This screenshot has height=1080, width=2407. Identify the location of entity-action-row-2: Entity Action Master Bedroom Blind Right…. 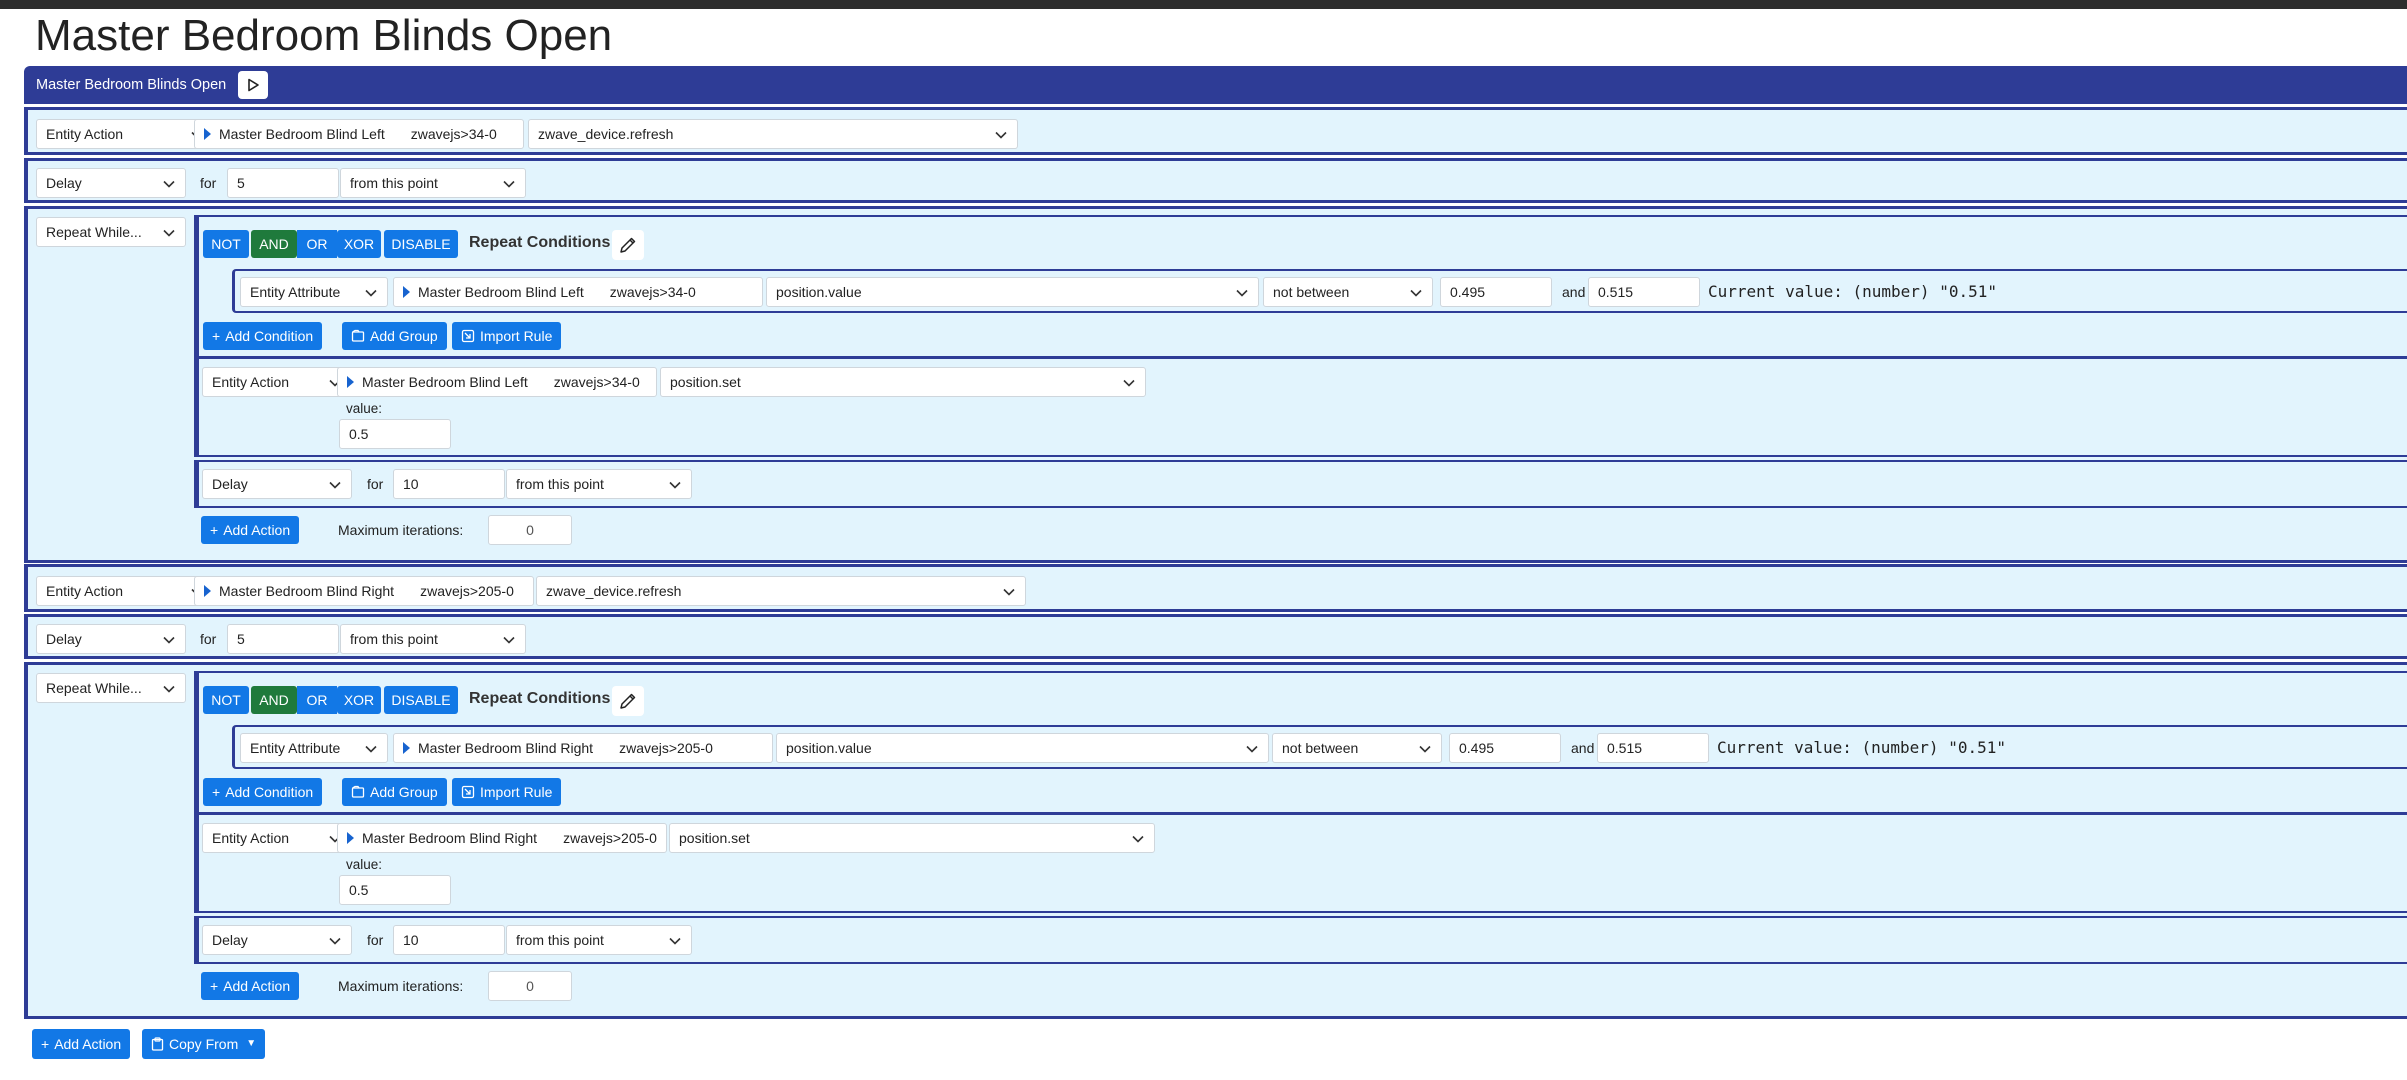
(1215, 588).